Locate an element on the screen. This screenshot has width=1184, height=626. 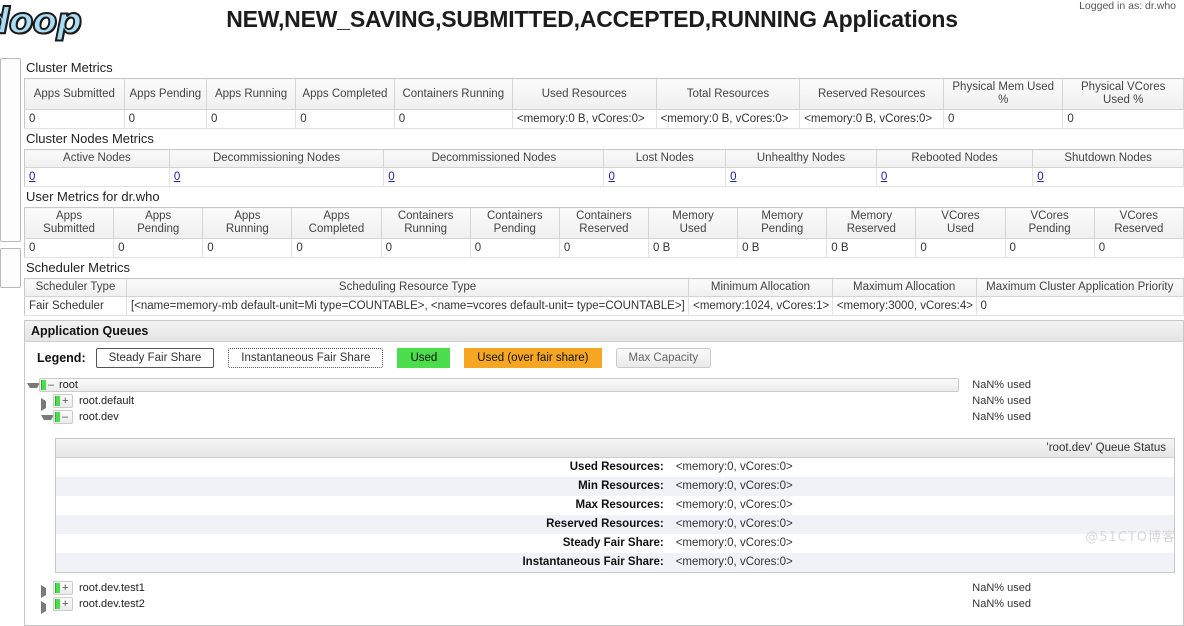
column-header: Rebooted Nodes is located at coordinates (955, 158).